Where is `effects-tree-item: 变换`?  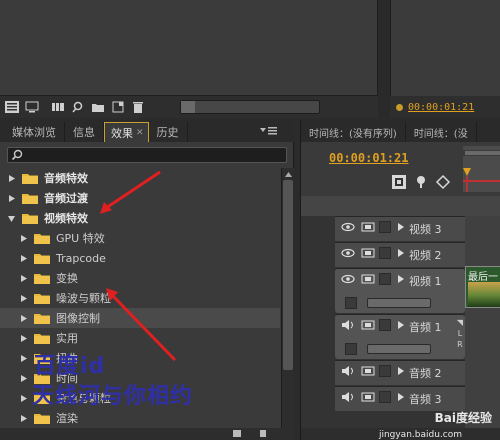 effects-tree-item: 变换 is located at coordinates (140, 278).